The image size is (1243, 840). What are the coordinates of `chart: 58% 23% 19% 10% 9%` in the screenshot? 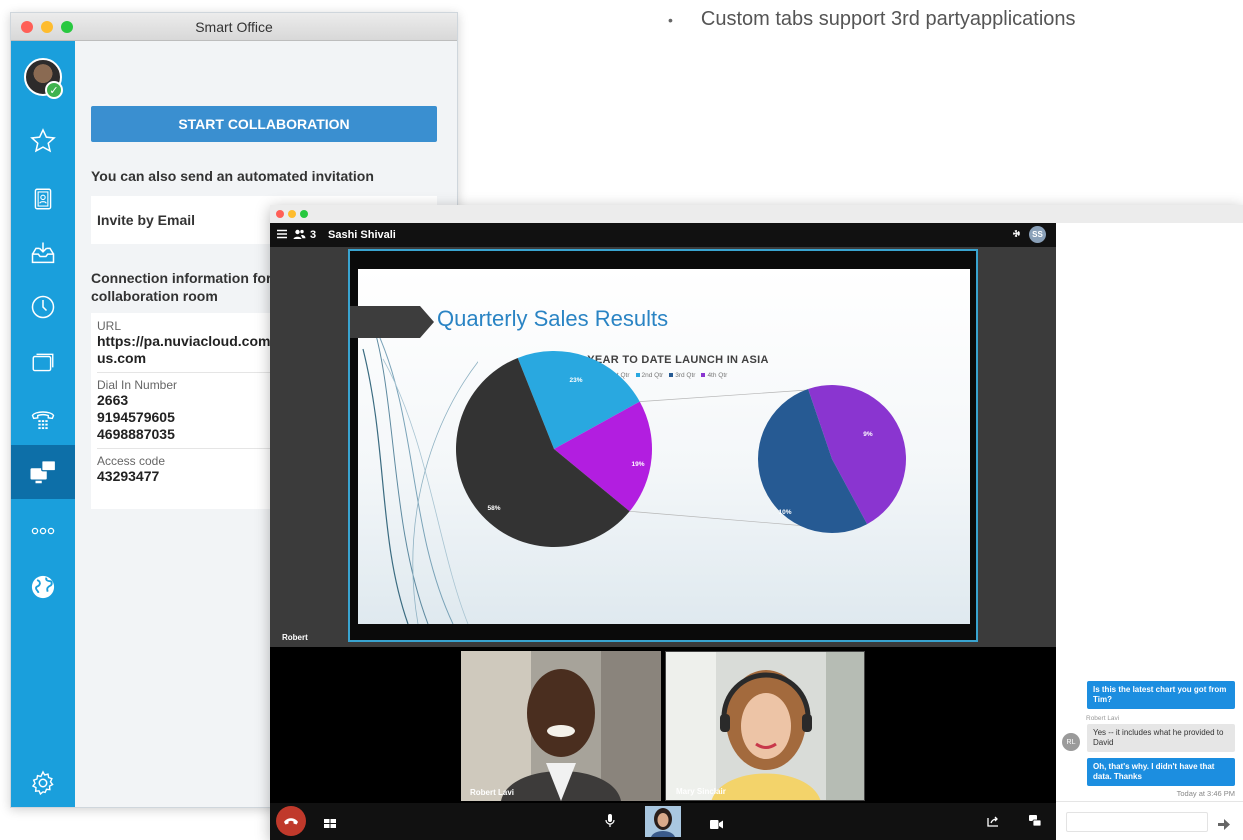 It's located at (681, 449).